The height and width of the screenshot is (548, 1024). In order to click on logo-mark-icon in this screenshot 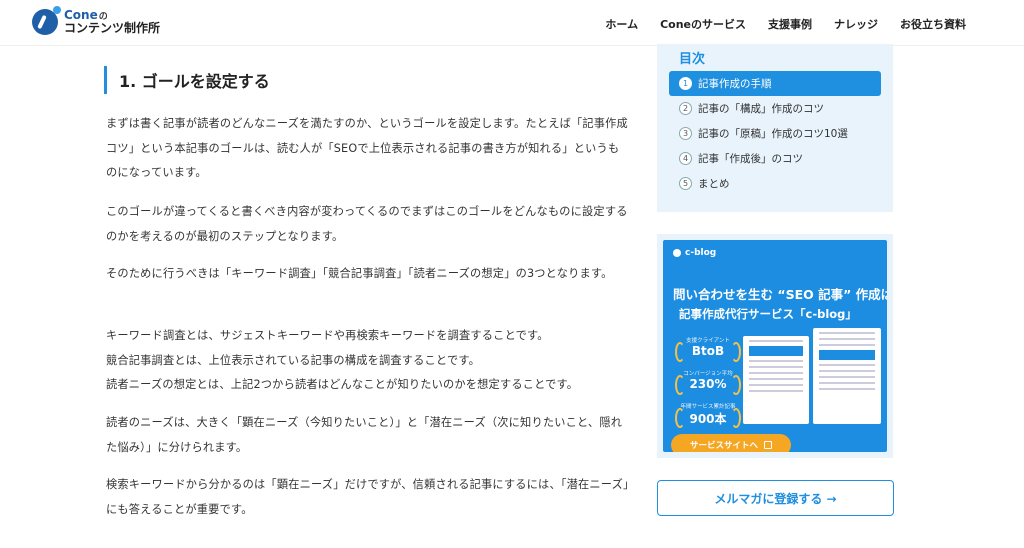, I will do `click(46, 21)`.